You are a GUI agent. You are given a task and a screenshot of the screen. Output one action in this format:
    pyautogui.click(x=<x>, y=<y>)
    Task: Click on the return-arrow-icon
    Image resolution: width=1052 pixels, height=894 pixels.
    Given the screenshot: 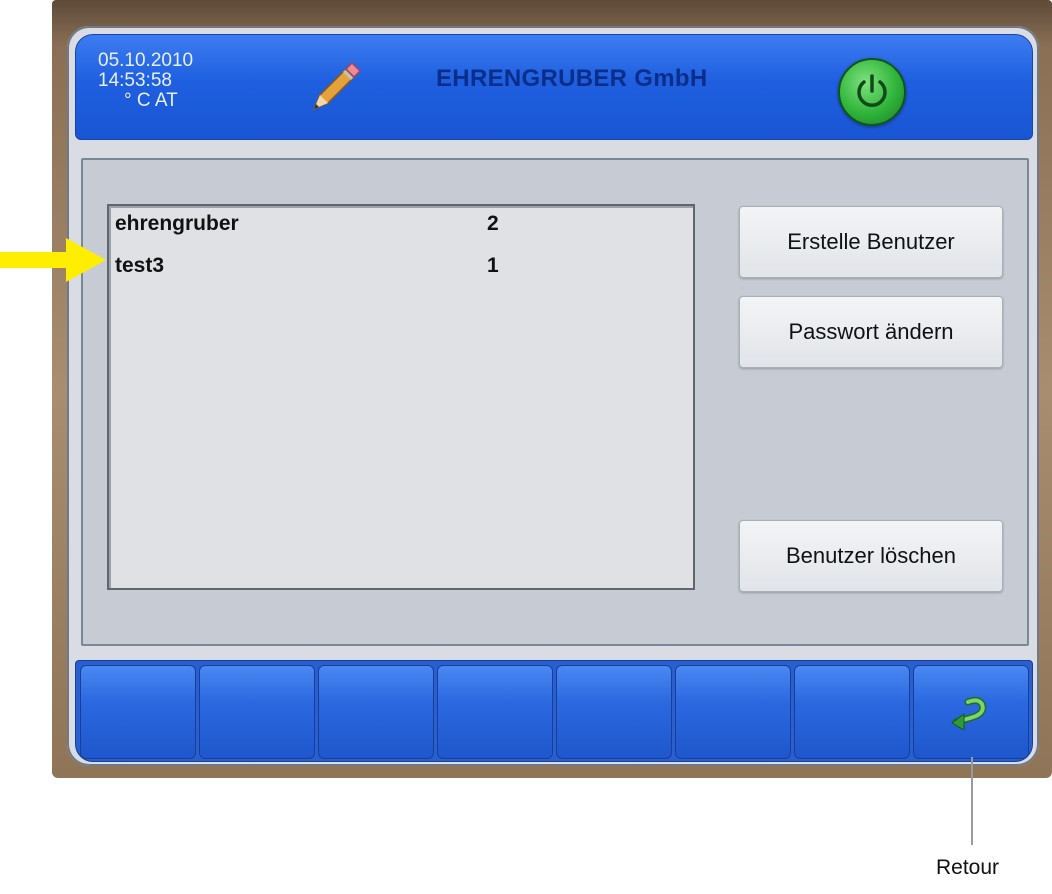 What is the action you would take?
    pyautogui.click(x=969, y=713)
    